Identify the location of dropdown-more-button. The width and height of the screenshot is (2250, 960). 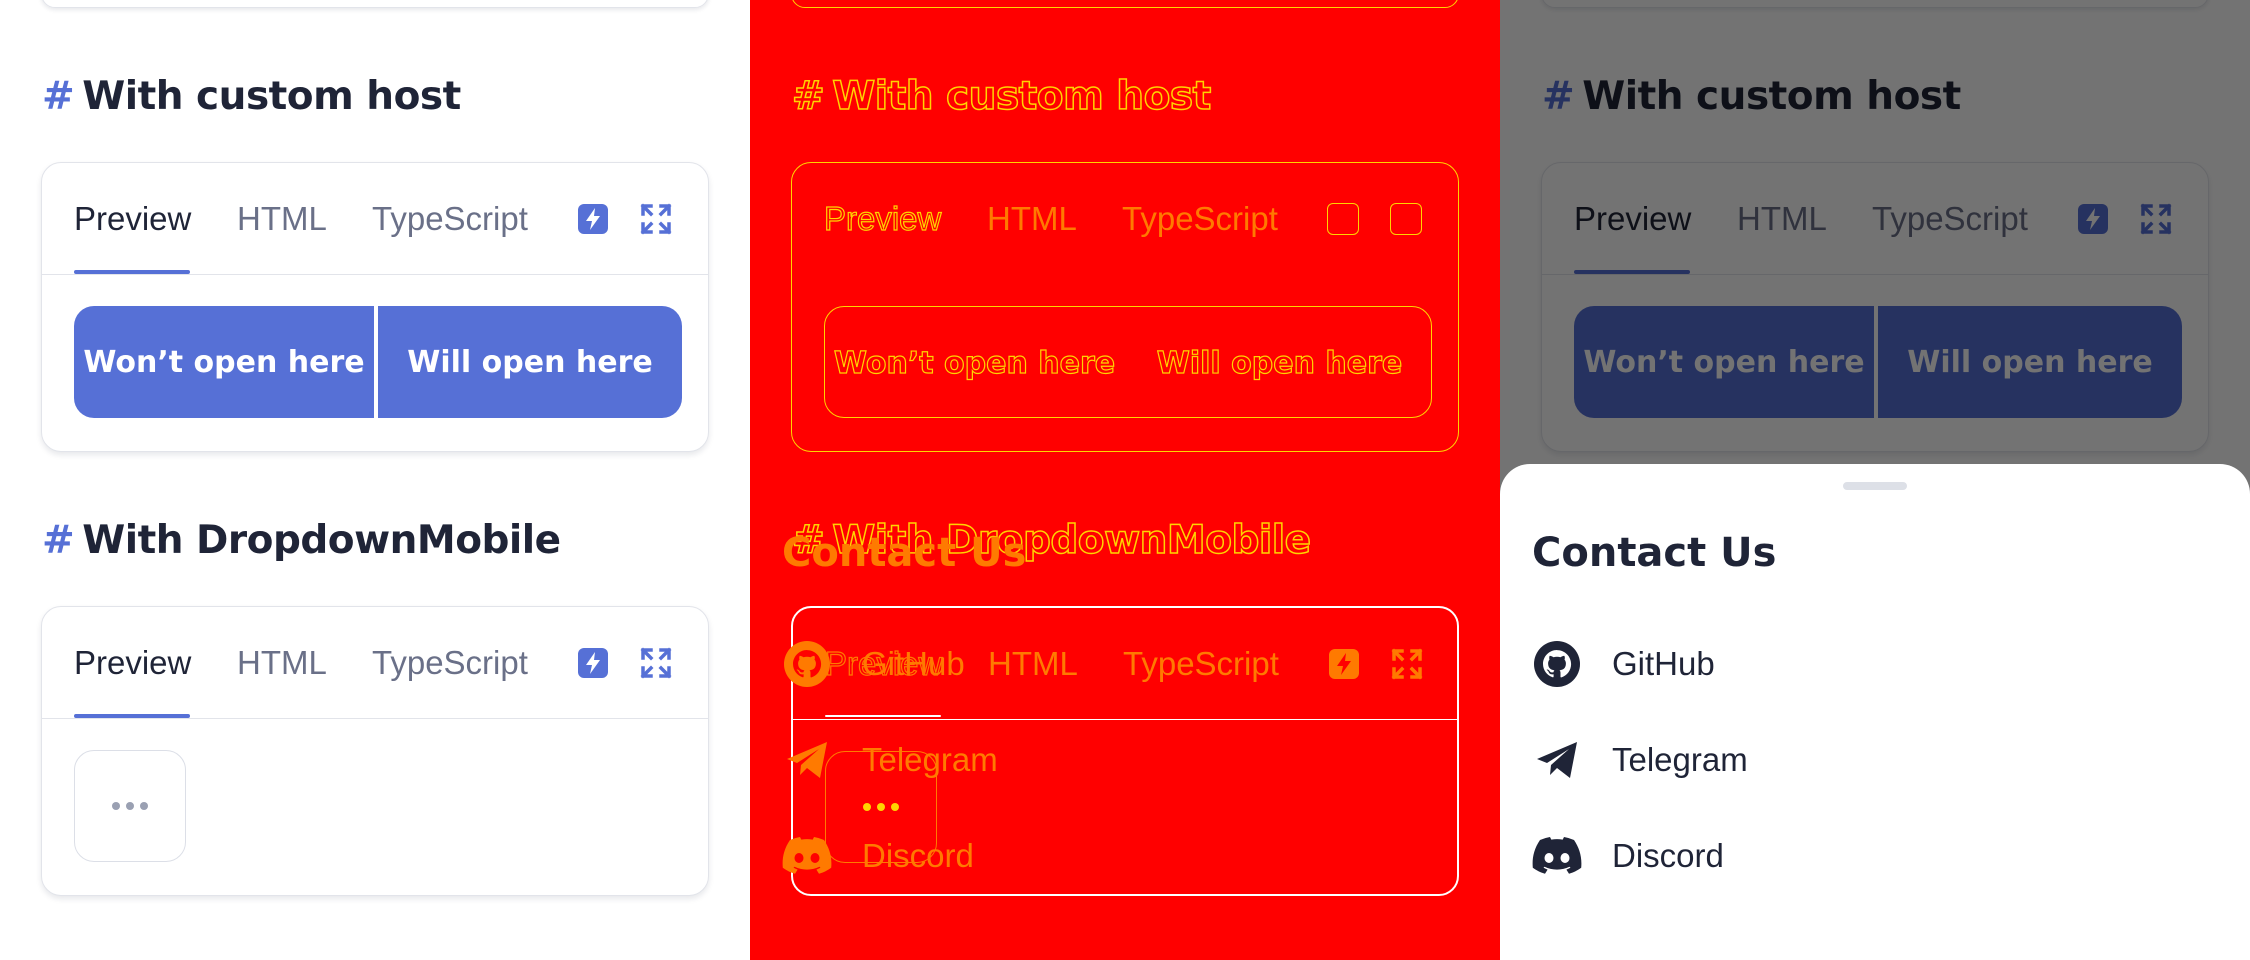
(130, 806).